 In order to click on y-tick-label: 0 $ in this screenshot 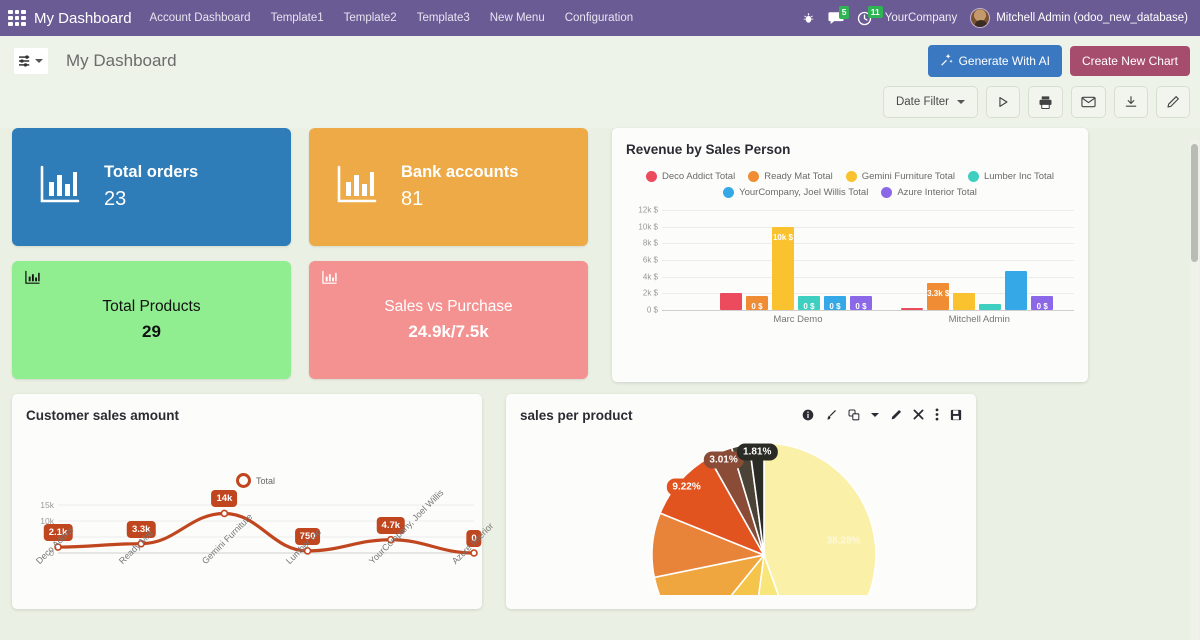, I will do `click(652, 310)`.